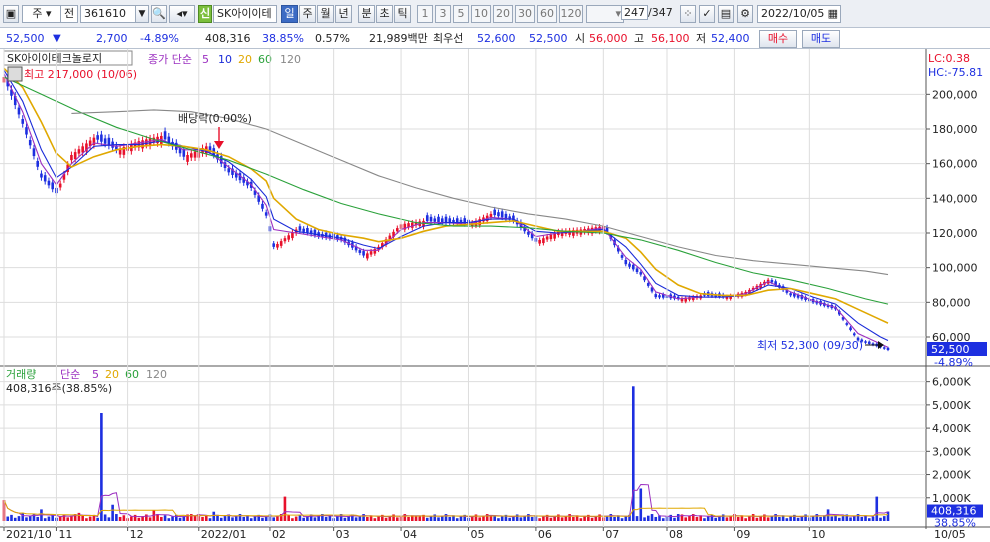  What do you see at coordinates (289, 14) in the screenshot?
I see `period-button-day: 일` at bounding box center [289, 14].